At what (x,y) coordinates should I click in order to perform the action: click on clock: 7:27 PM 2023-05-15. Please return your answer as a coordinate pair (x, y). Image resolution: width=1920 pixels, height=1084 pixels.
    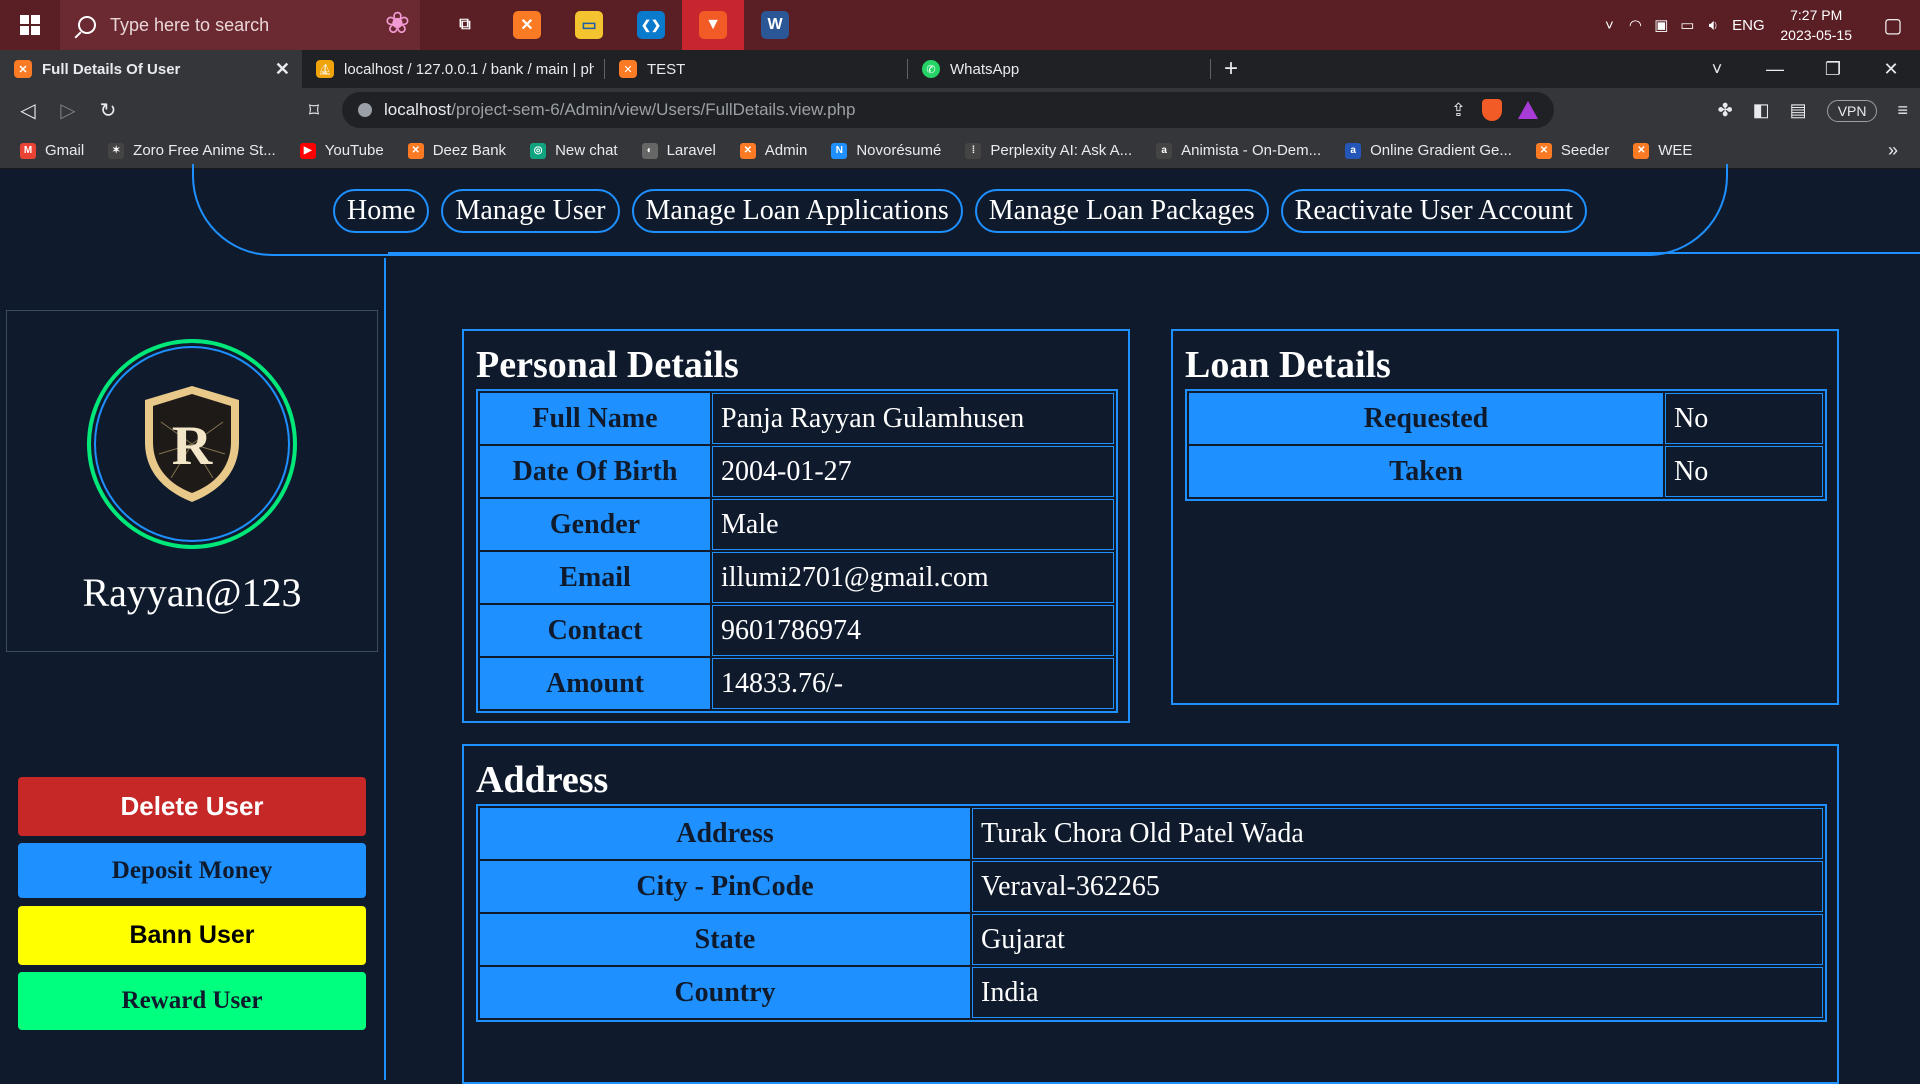
    Looking at the image, I should click on (1816, 25).